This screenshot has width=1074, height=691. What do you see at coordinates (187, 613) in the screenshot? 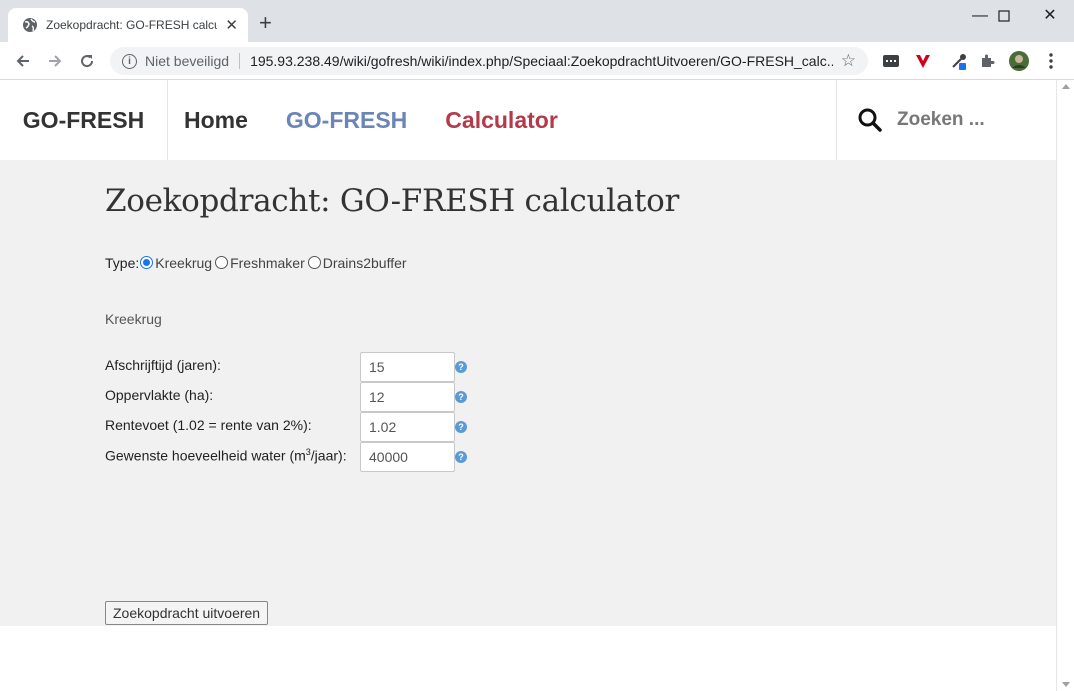
I see `submit-button: Zoekopdracht uitvoeren` at bounding box center [187, 613].